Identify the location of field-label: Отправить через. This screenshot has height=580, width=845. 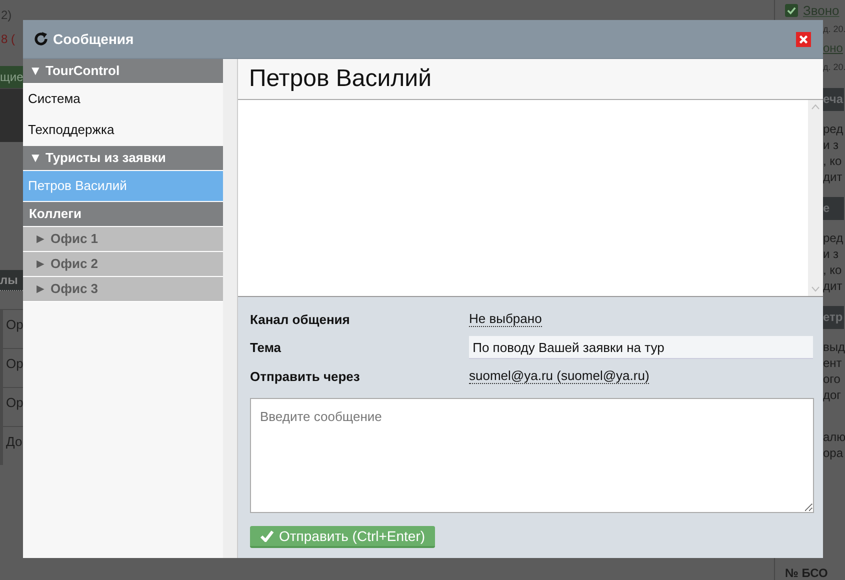
(305, 376).